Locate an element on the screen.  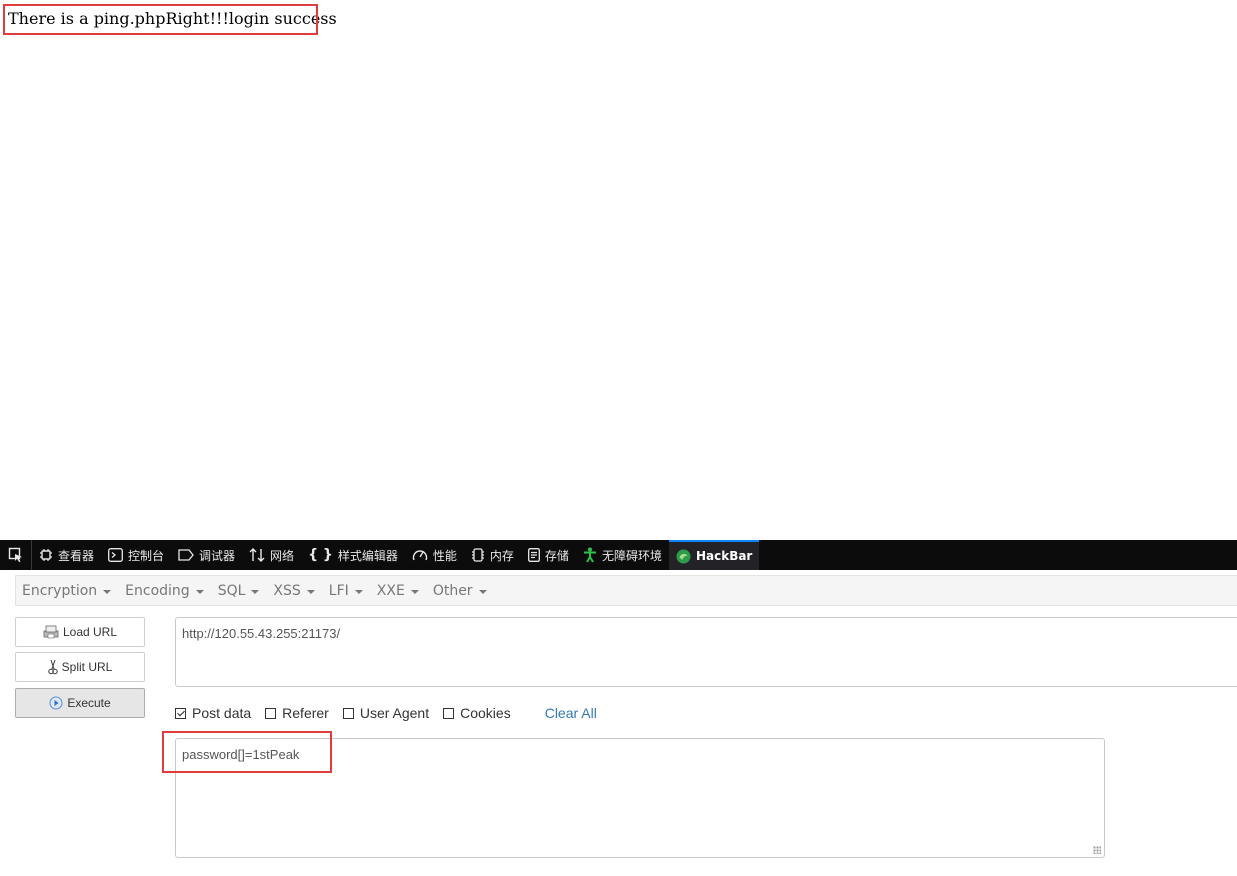
play-icon is located at coordinates (56, 703).